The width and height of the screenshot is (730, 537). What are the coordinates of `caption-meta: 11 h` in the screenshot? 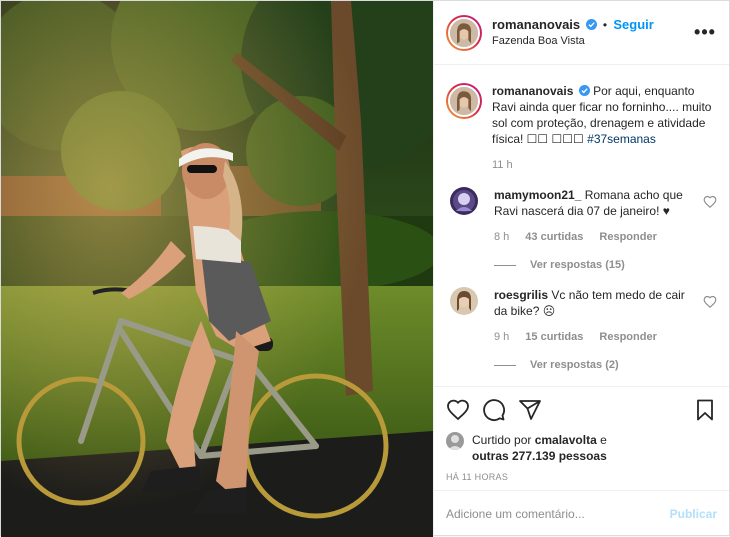 It's located at (604, 165).